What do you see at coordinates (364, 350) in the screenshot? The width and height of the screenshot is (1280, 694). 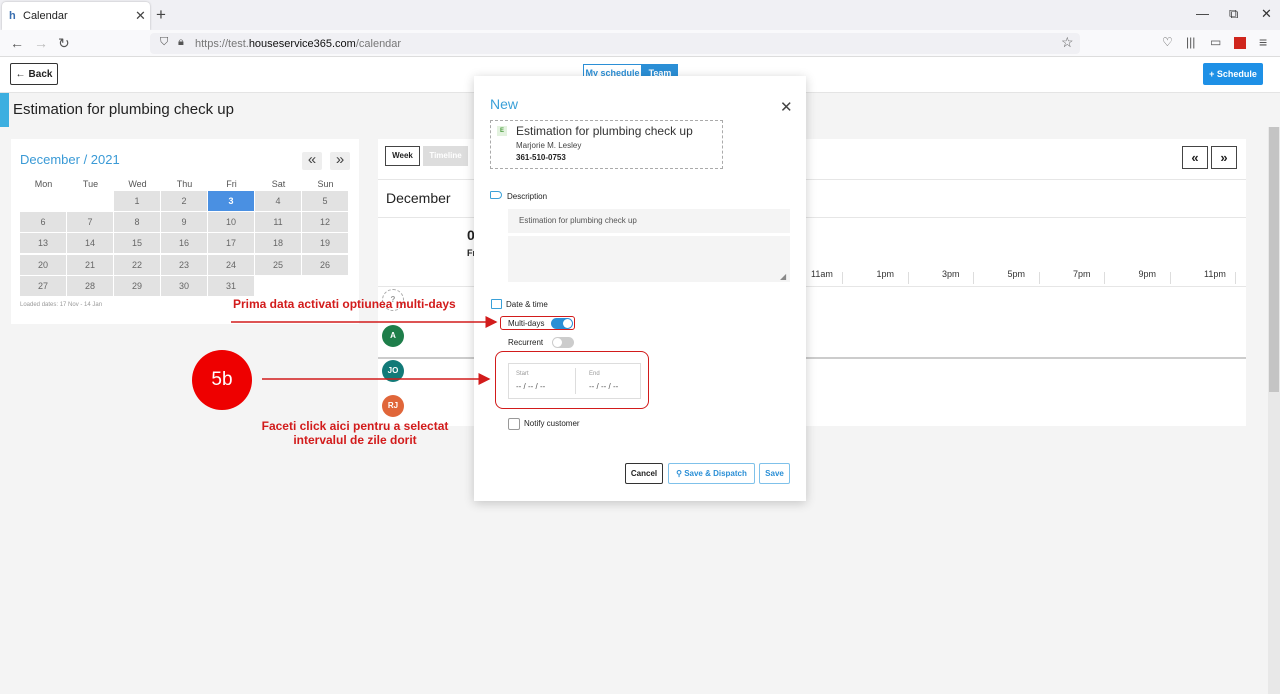 I see `annotation-arrows` at bounding box center [364, 350].